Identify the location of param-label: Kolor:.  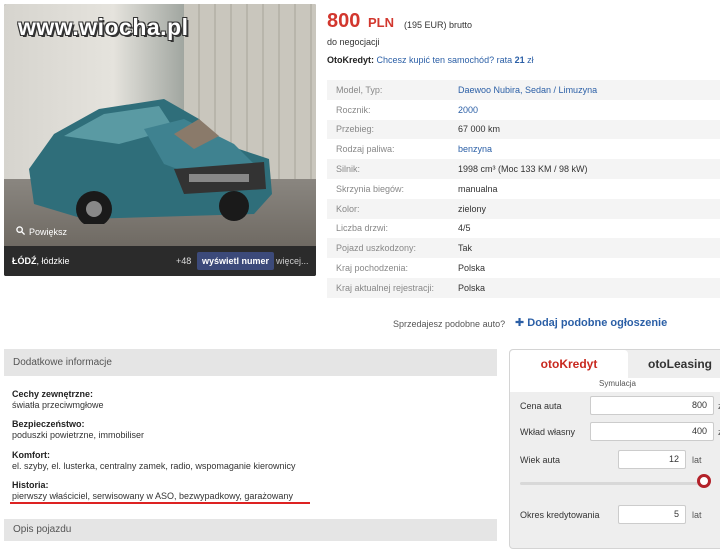
(348, 208).